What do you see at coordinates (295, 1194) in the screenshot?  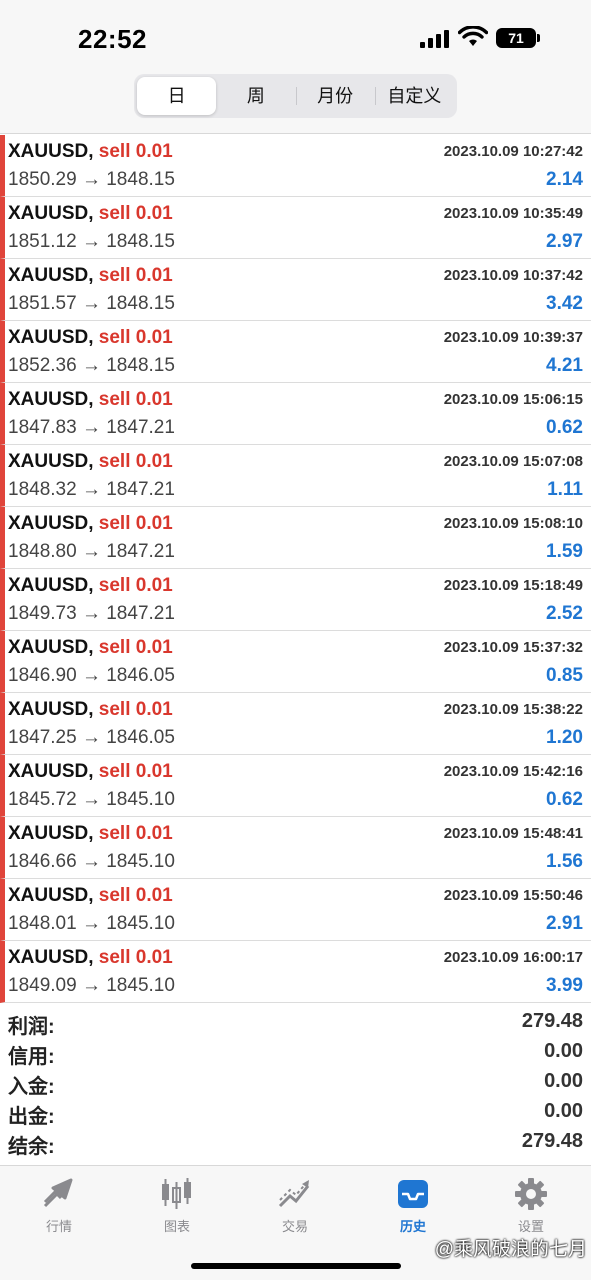 I see `trade-icon` at bounding box center [295, 1194].